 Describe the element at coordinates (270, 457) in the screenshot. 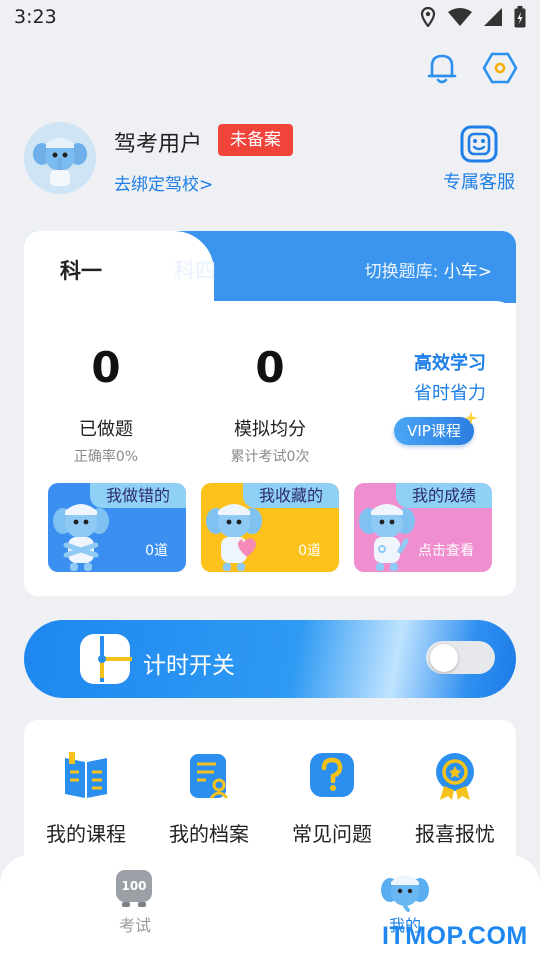

I see `exam-count-text: 累计考试0次` at that location.